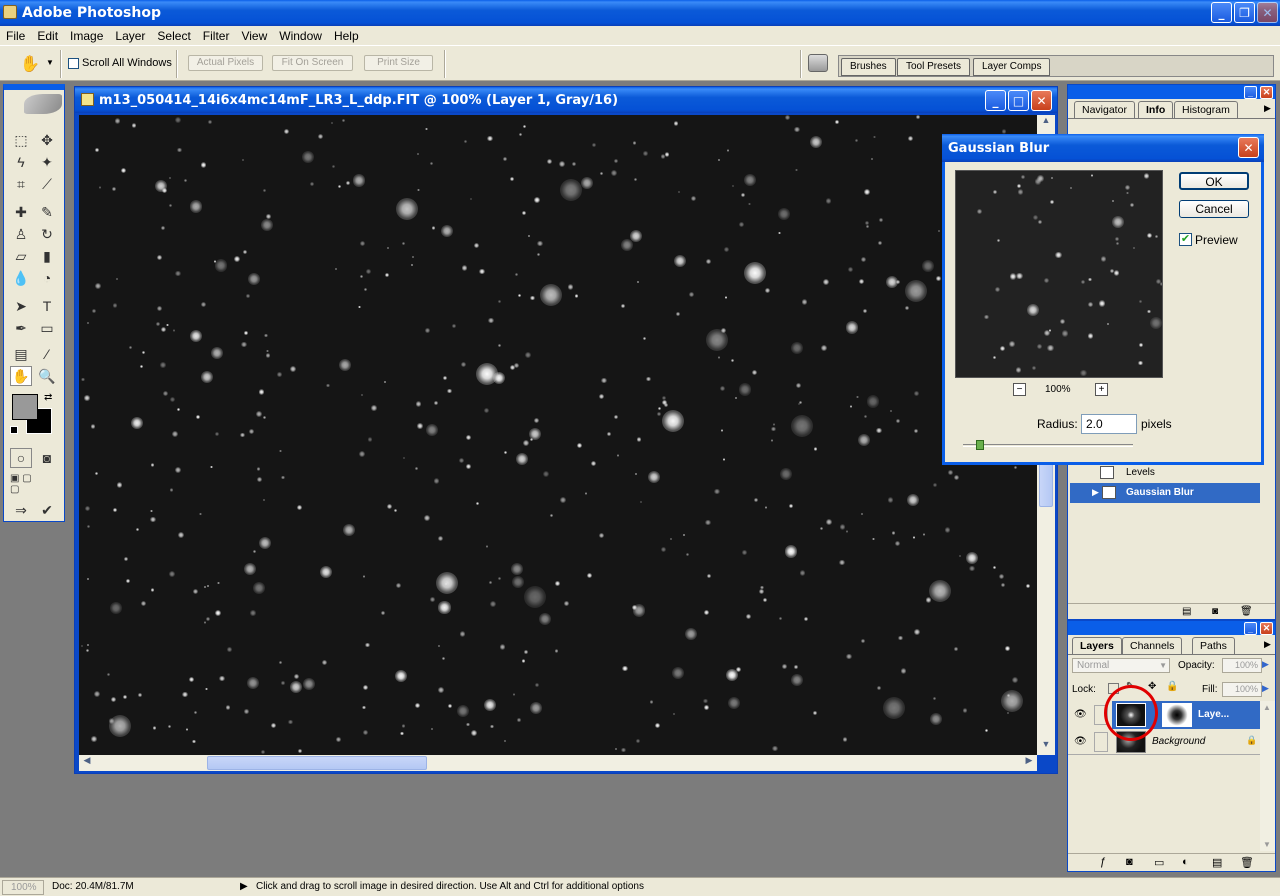 Image resolution: width=1280 pixels, height=896 pixels. What do you see at coordinates (1185, 862) in the screenshot?
I see `adjustment-layer-icon: ◐` at bounding box center [1185, 862].